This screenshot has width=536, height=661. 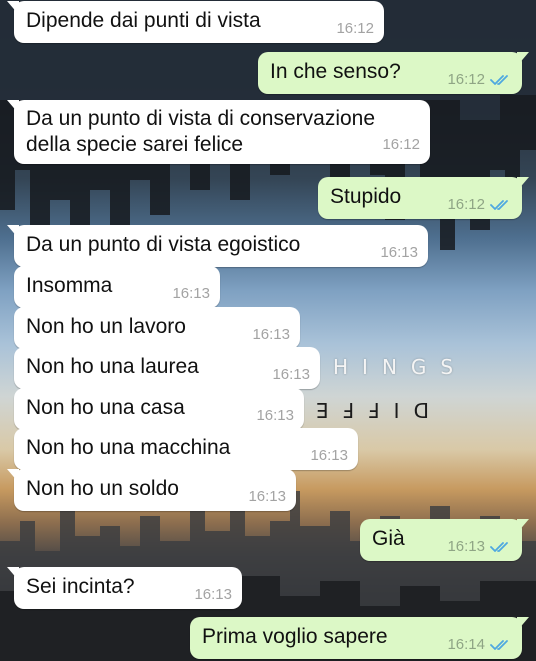 What do you see at coordinates (128, 447) in the screenshot?
I see `message-text: Non ho una macchina` at bounding box center [128, 447].